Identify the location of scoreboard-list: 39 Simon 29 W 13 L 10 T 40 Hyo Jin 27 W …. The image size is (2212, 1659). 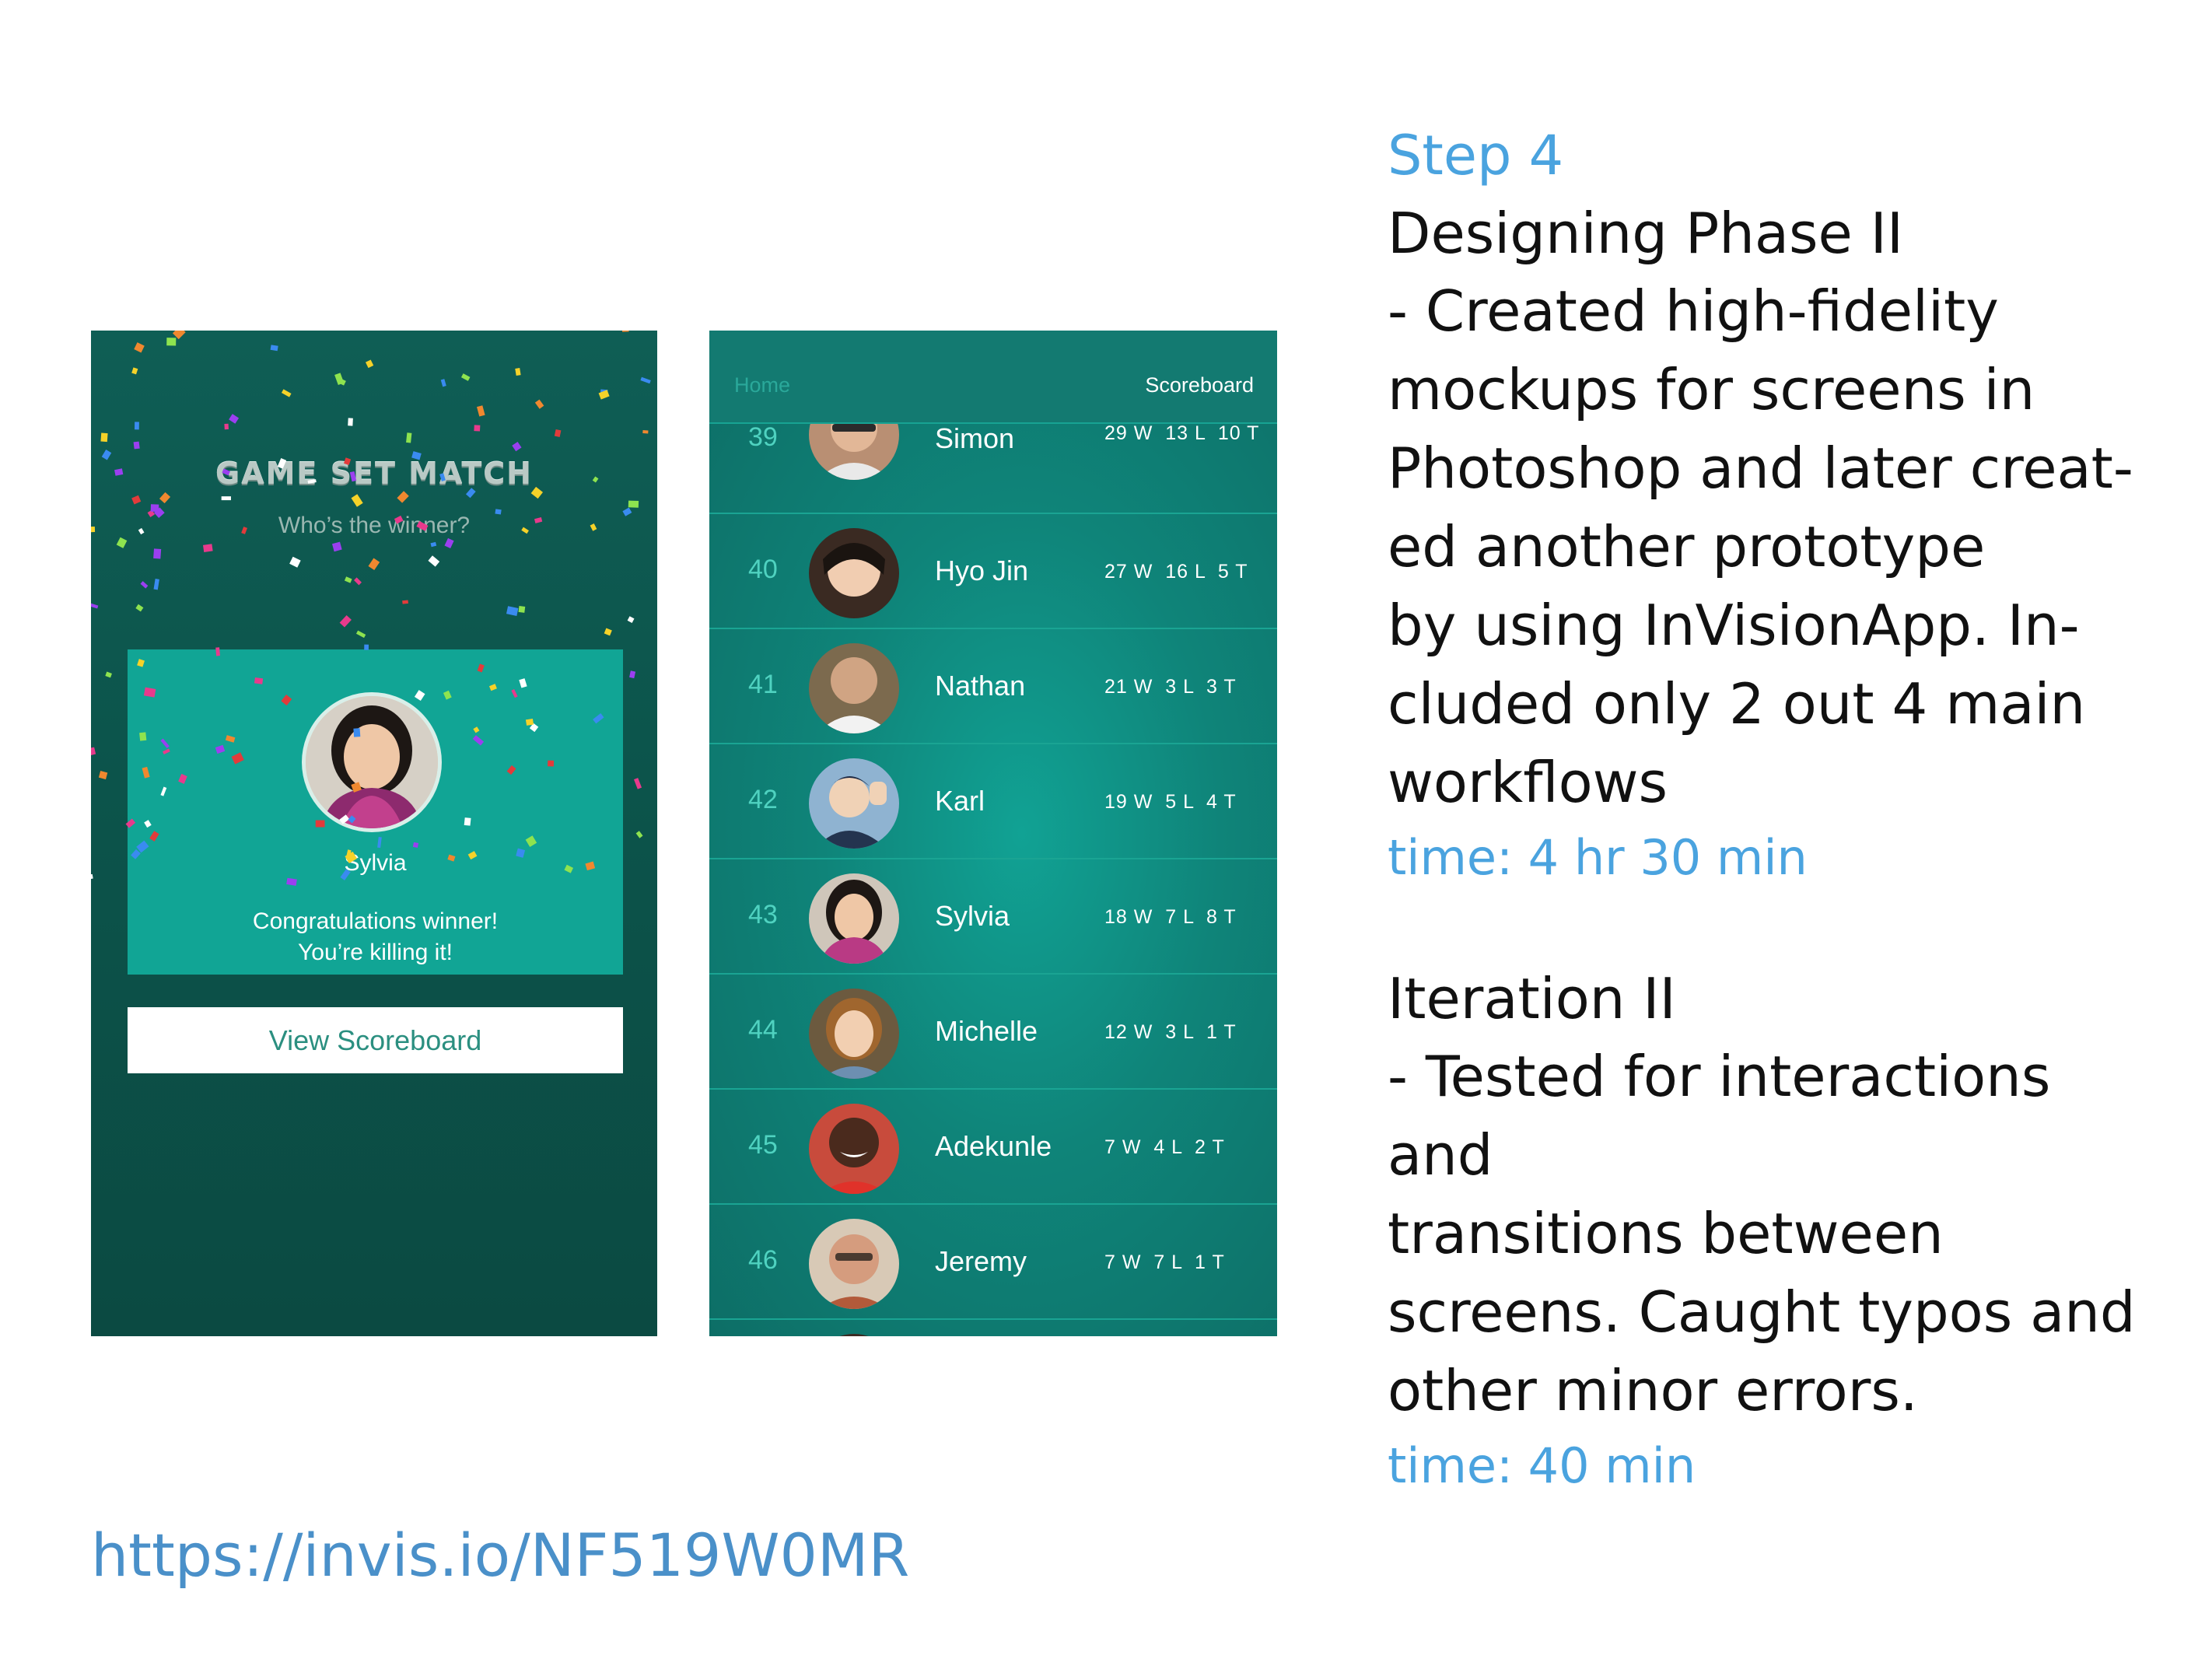
(993, 863).